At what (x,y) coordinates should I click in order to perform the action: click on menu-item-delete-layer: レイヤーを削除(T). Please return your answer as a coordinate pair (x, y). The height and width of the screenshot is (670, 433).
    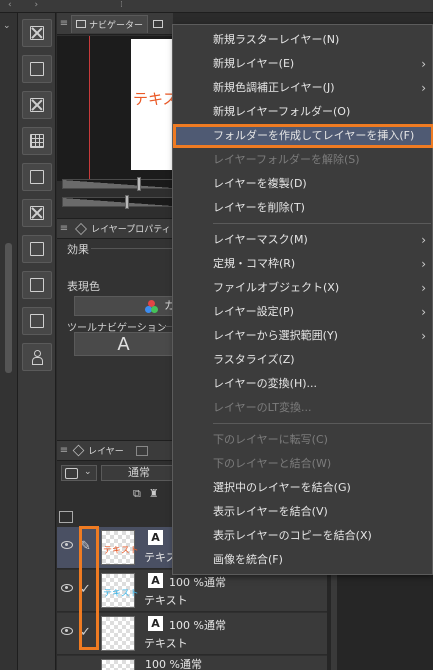
    Looking at the image, I should click on (303, 208).